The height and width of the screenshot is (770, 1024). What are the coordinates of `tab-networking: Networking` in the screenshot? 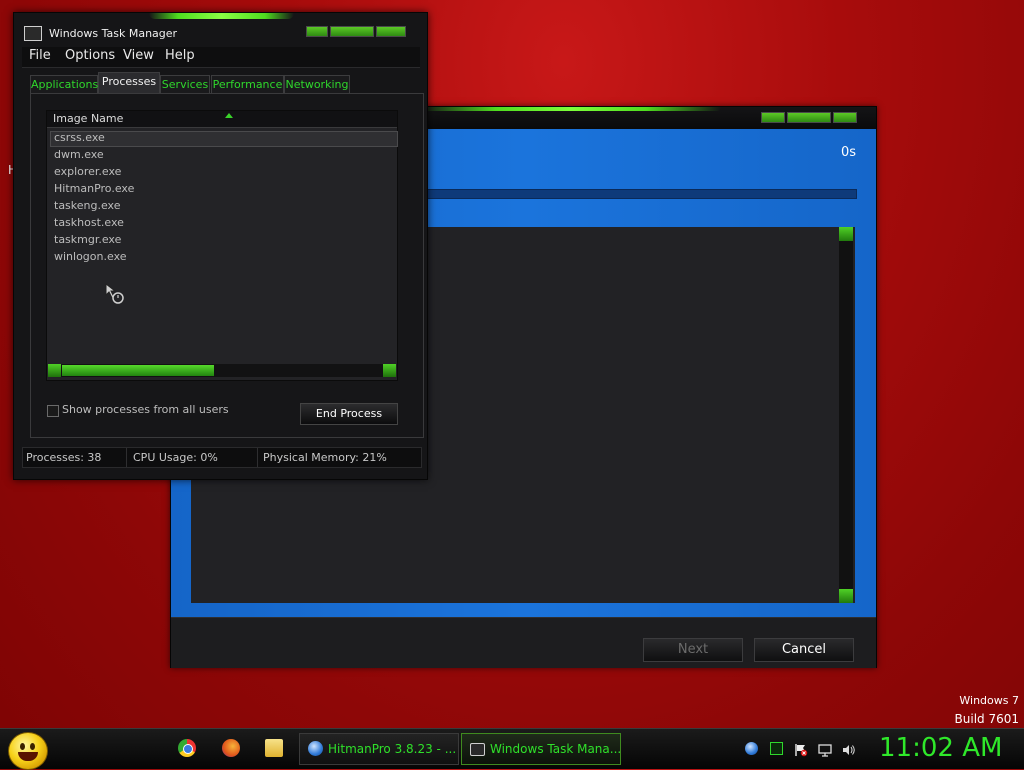 It's located at (317, 84).